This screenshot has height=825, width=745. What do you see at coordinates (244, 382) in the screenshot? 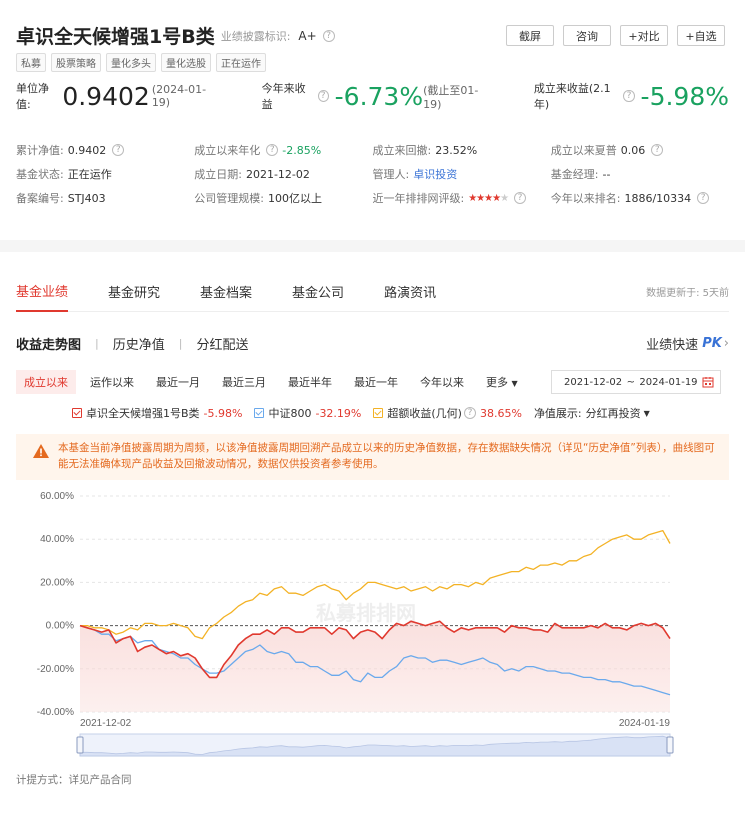
I see `range-3m: 最近三月` at bounding box center [244, 382].